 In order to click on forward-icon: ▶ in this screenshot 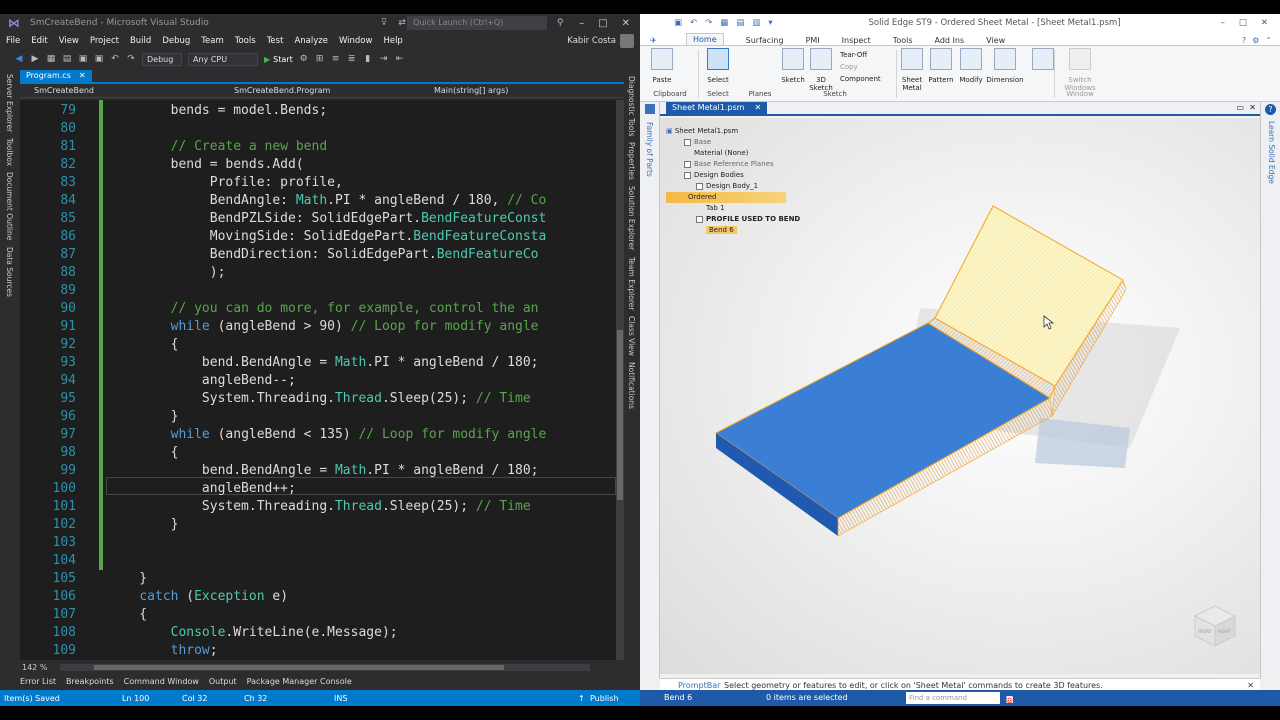, I will do `click(35, 59)`.